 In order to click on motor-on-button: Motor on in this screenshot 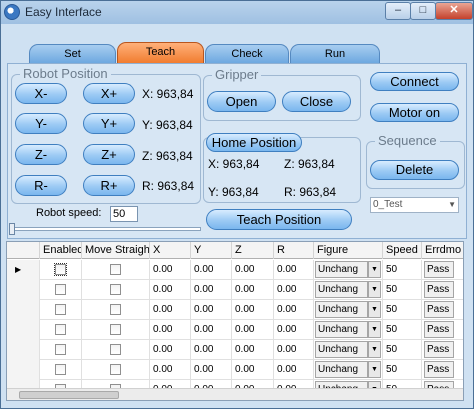, I will do `click(414, 112)`.